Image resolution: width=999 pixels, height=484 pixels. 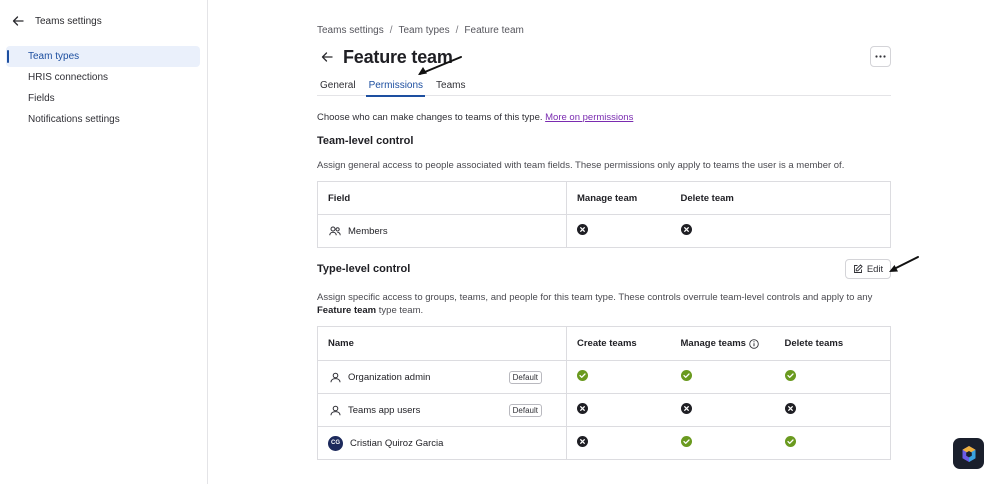 What do you see at coordinates (68, 77) in the screenshot?
I see `sidebar-item-label: HRIS connections` at bounding box center [68, 77].